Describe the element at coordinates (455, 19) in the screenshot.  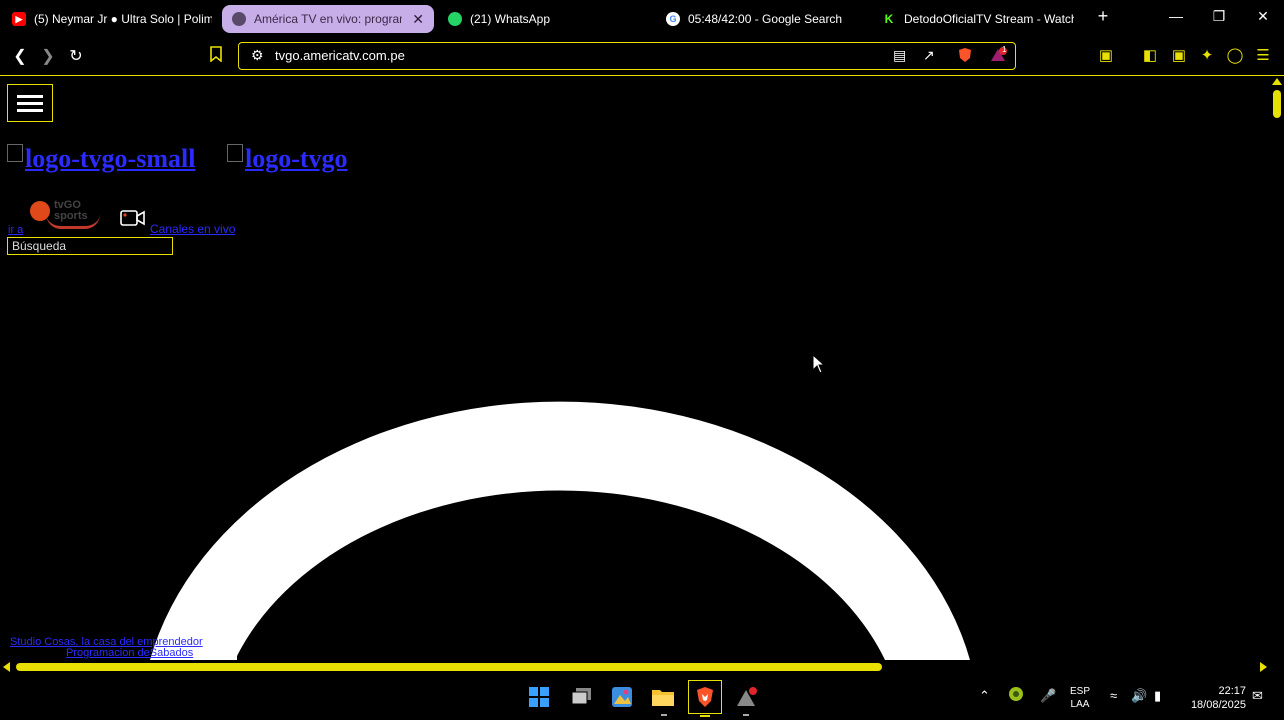
I see `whatsapp-icon` at that location.